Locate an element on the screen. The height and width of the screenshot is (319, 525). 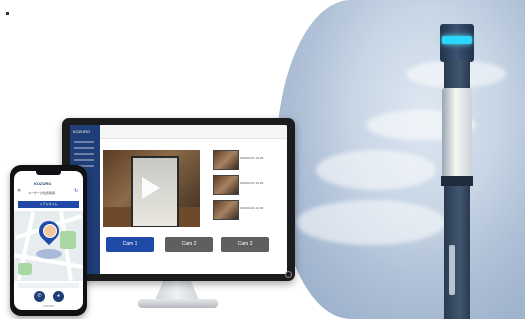
monitor-stand-base is located at coordinates (178, 303).